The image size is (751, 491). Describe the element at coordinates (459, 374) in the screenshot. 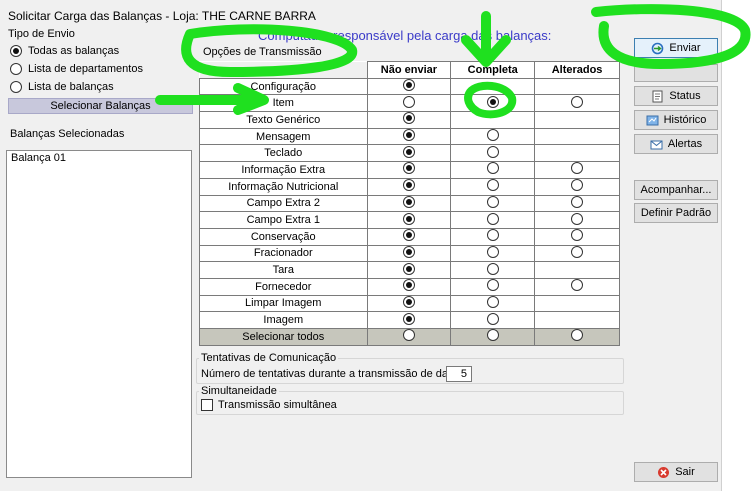

I see `tentativas-input: 5` at that location.